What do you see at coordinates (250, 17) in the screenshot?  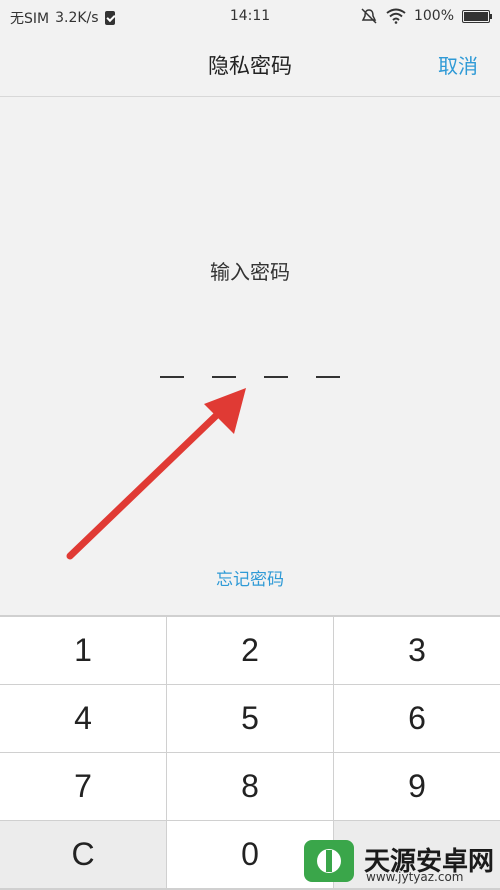 I see `status-bar: 无SIM 3.2K/s 14:11 100%` at bounding box center [250, 17].